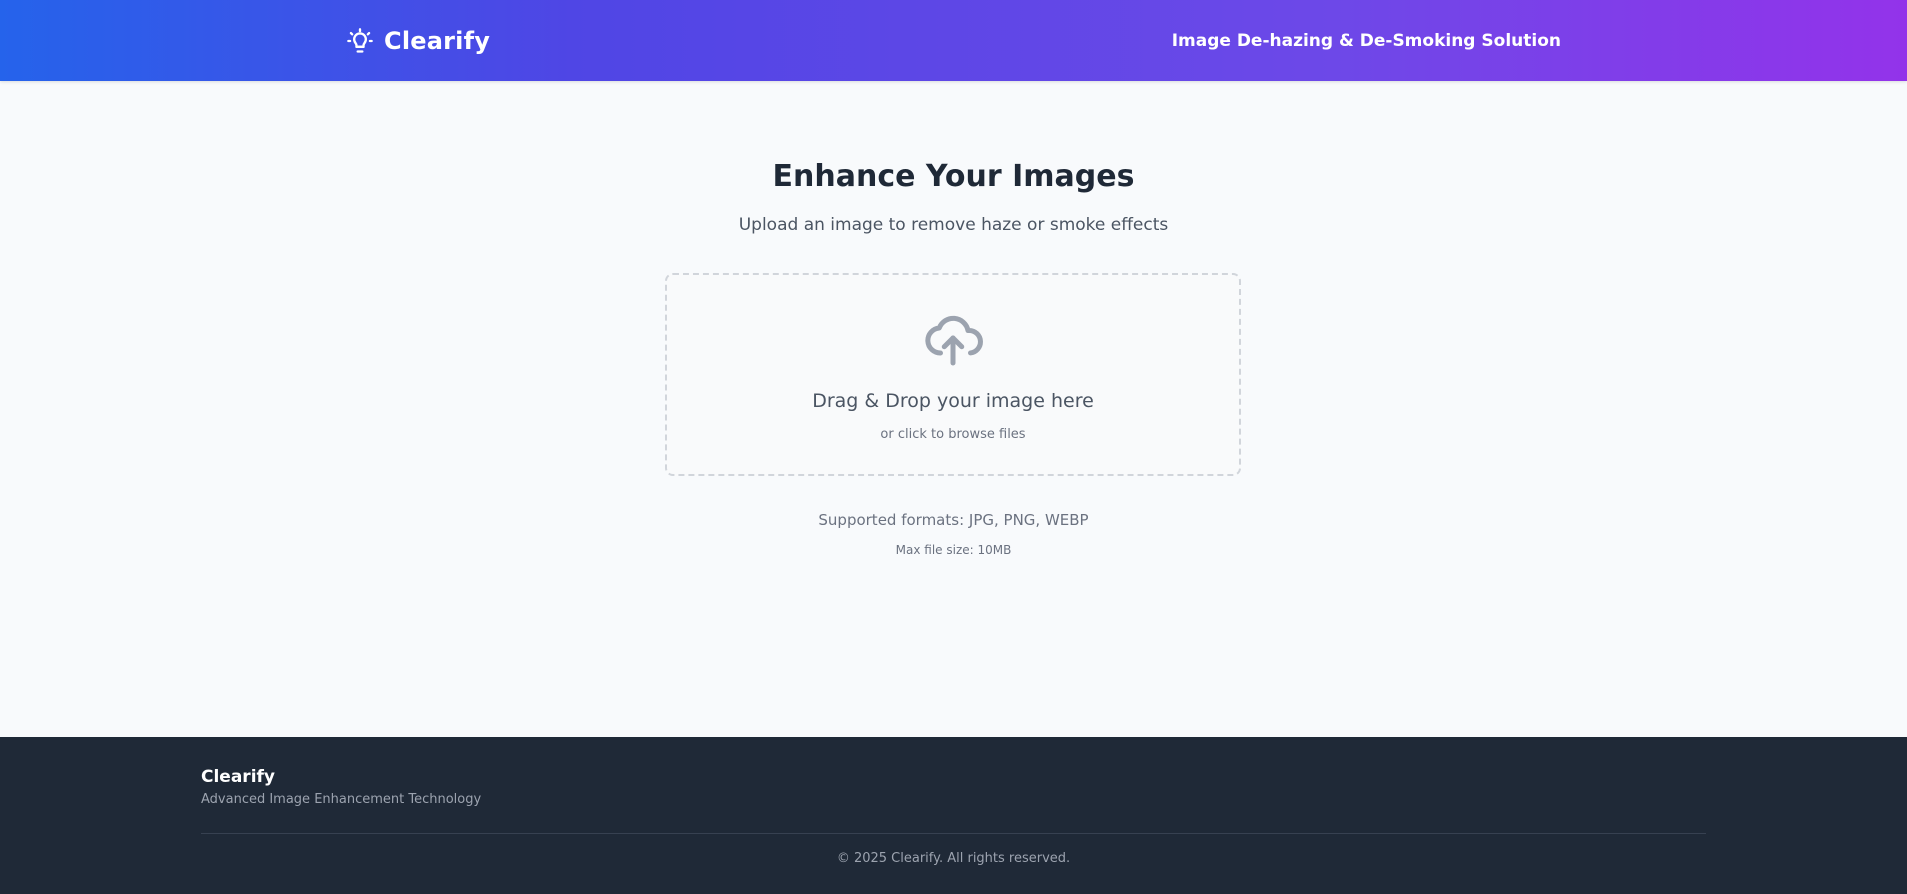  I want to click on lightbulb-icon, so click(360, 40).